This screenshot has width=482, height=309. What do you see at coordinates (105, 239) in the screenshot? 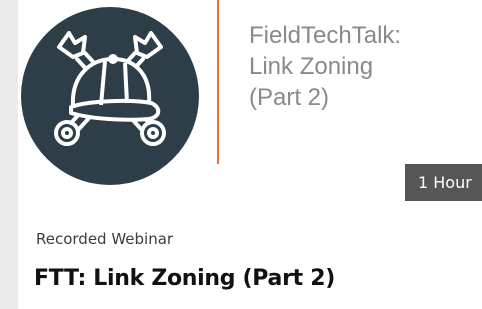
I see `content-type-label: Recorded Webinar` at bounding box center [105, 239].